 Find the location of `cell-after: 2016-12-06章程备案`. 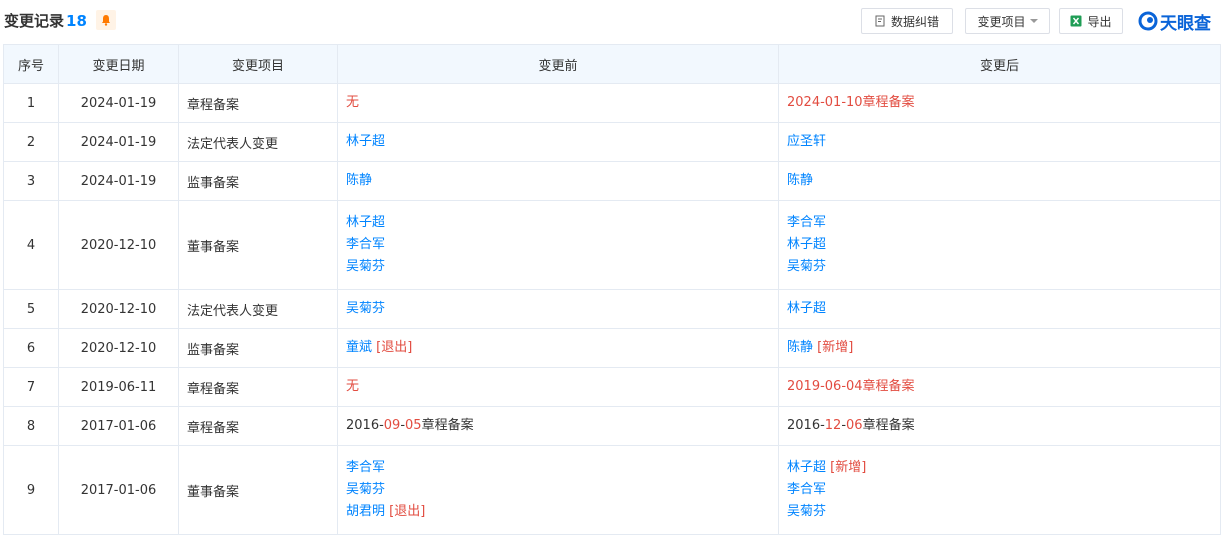

cell-after: 2016-12-06章程备案 is located at coordinates (999, 426).